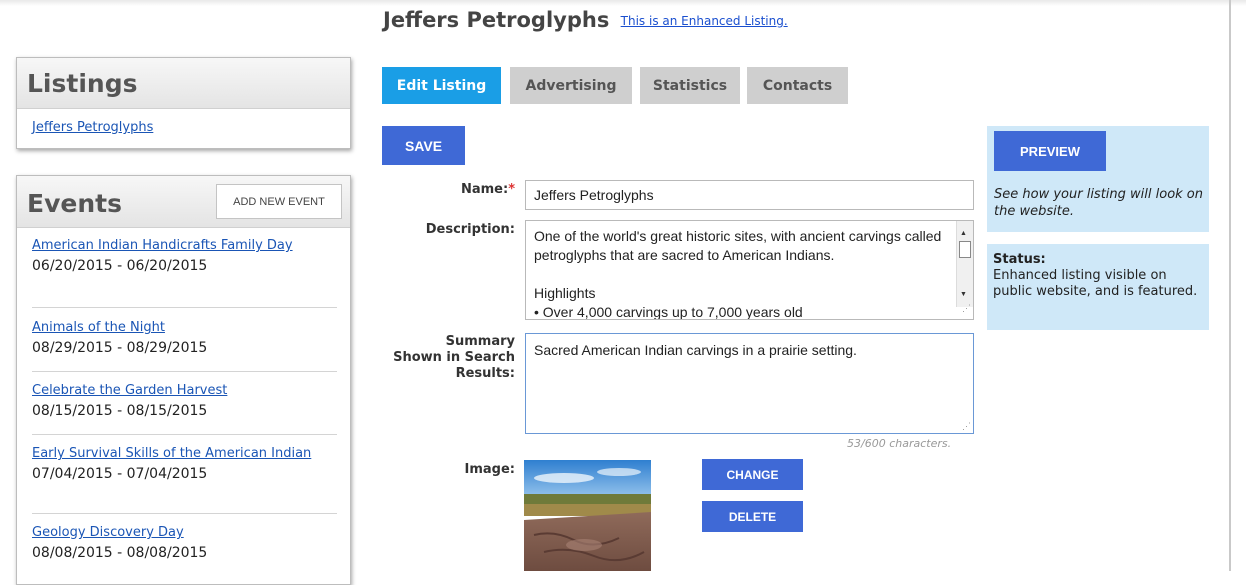  What do you see at coordinates (738, 274) in the screenshot?
I see `description-line` at bounding box center [738, 274].